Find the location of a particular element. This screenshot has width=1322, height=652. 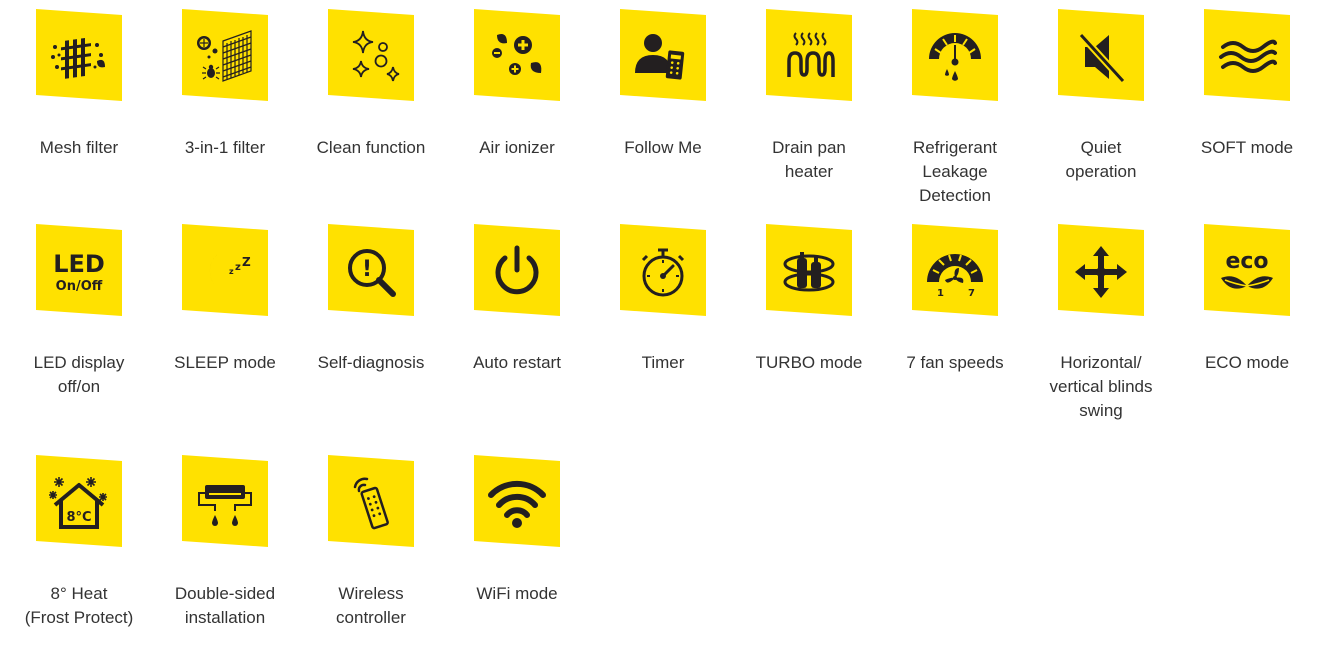

fan-speed-gauge-icon: 1 7 is located at coordinates (955, 276).